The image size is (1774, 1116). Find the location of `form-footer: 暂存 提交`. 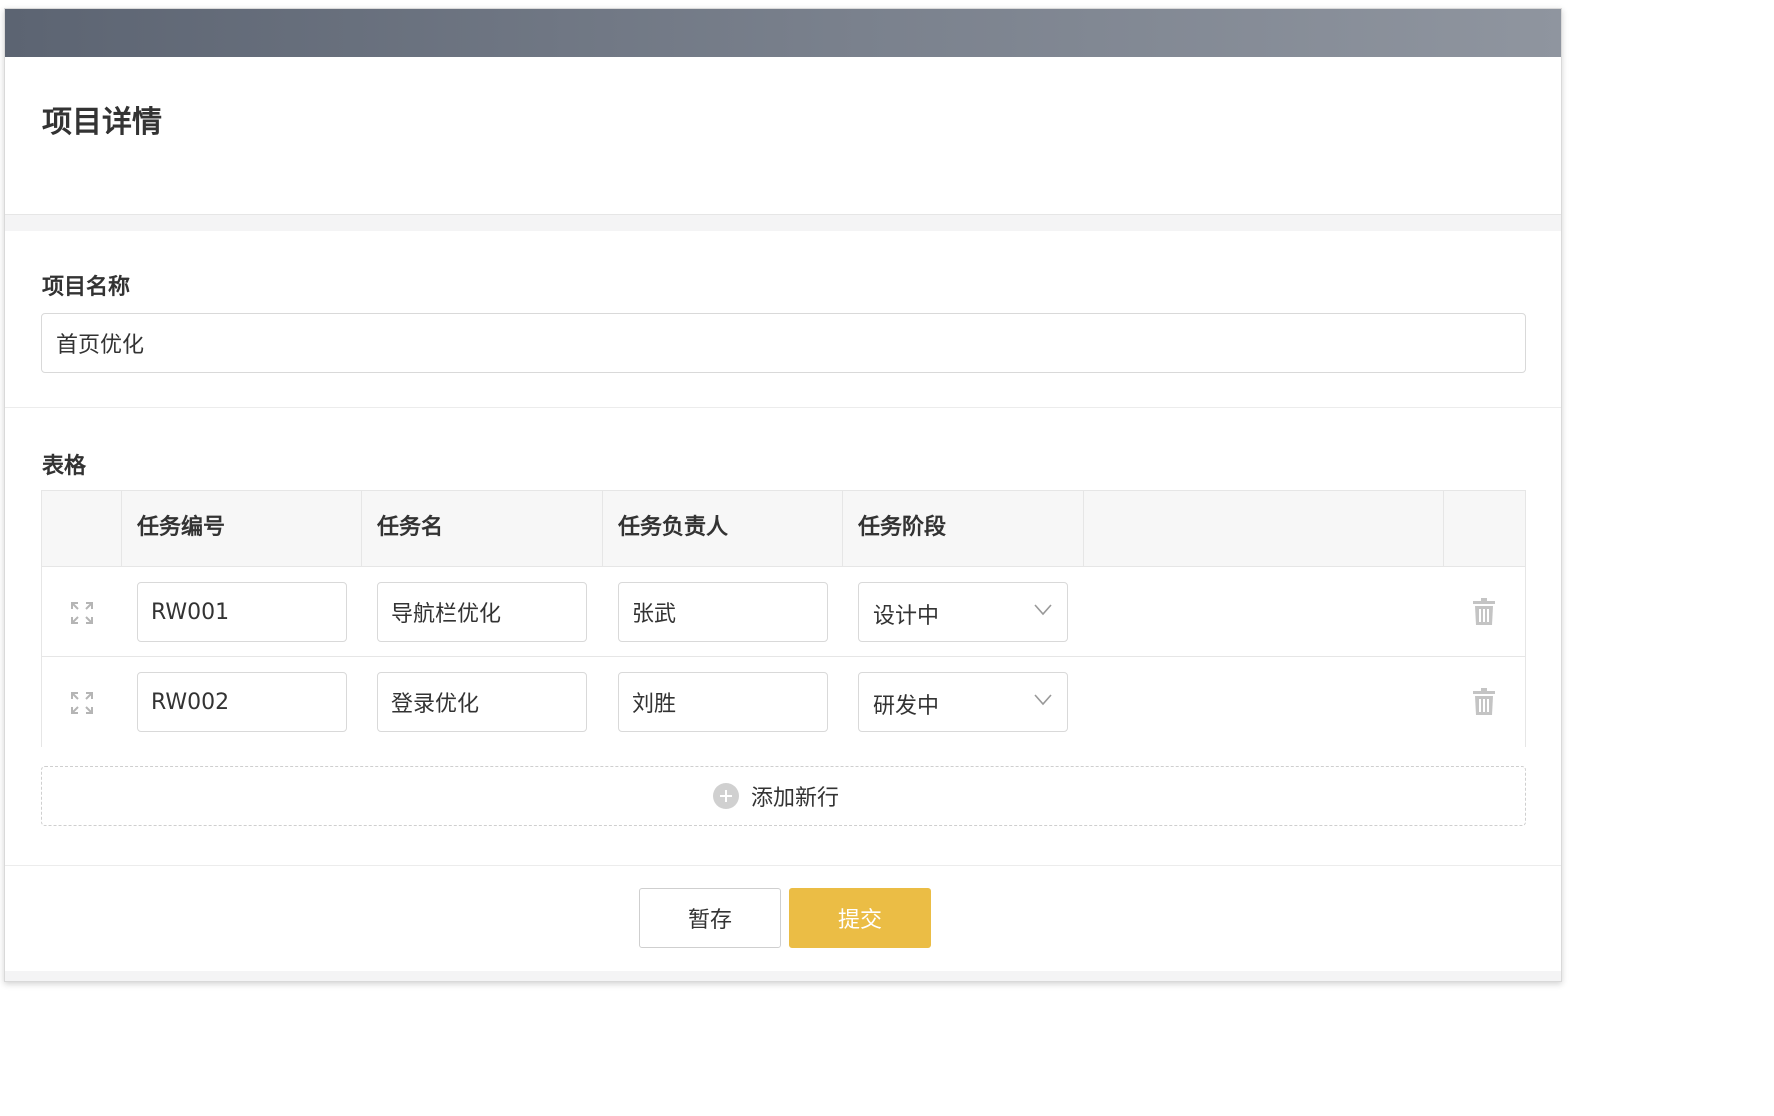

form-footer: 暂存 提交 is located at coordinates (783, 918).